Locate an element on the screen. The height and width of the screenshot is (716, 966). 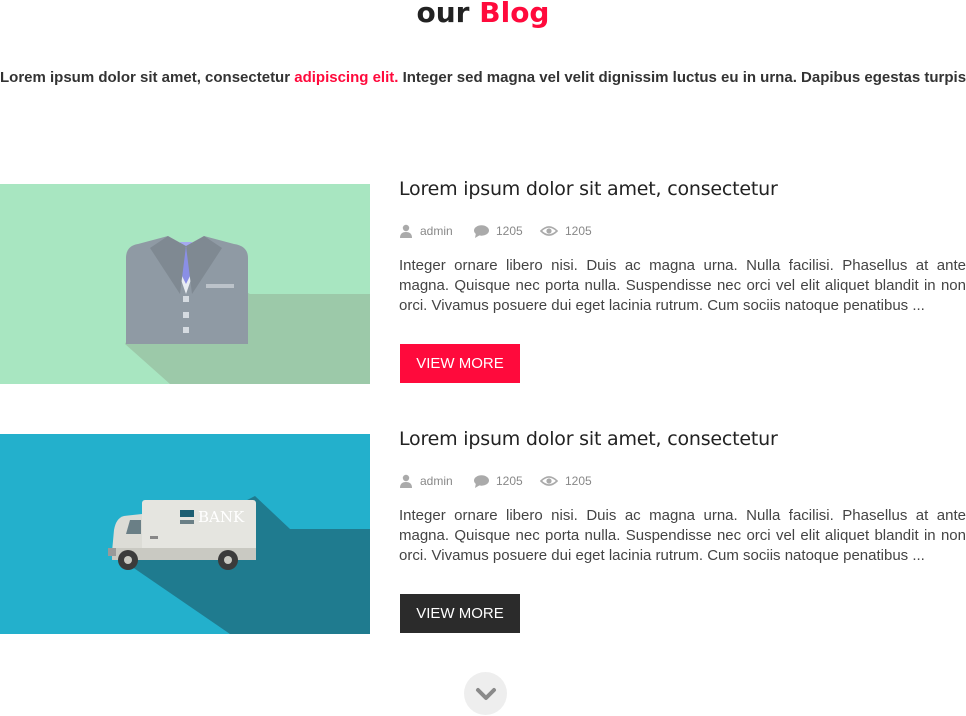
post-thumbnail is located at coordinates (185, 284).